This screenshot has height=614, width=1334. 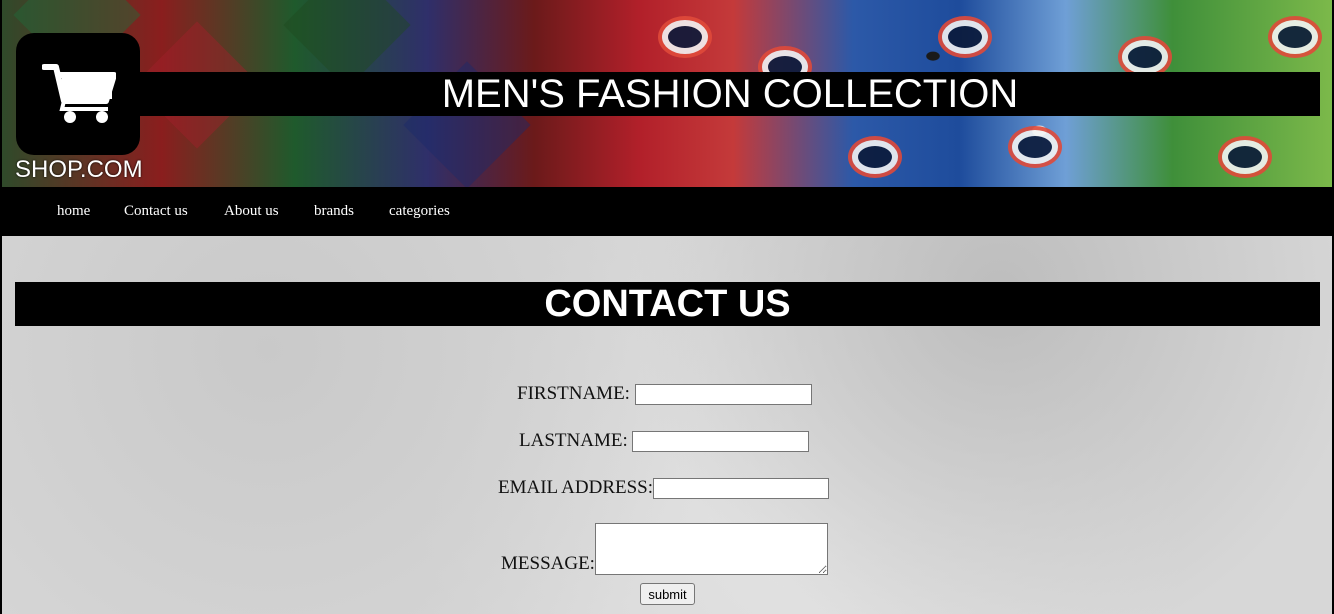 What do you see at coordinates (741, 489) in the screenshot?
I see `email-field` at bounding box center [741, 489].